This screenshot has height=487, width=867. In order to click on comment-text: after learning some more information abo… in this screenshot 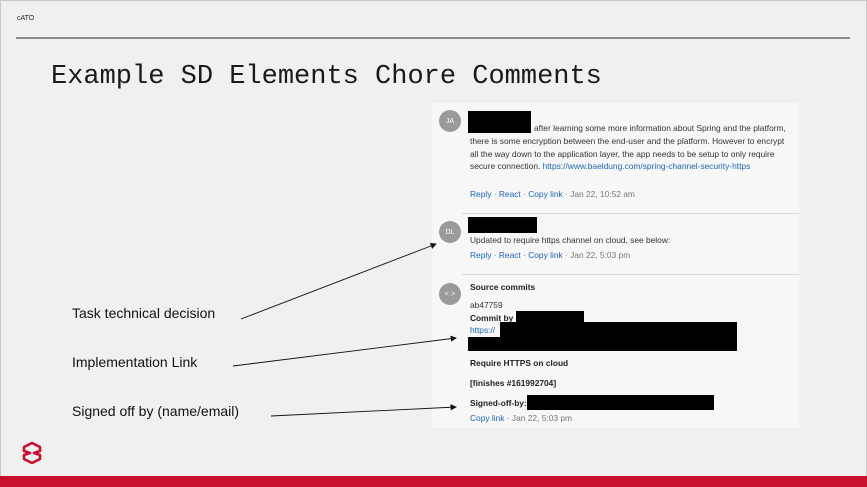, I will do `click(629, 147)`.